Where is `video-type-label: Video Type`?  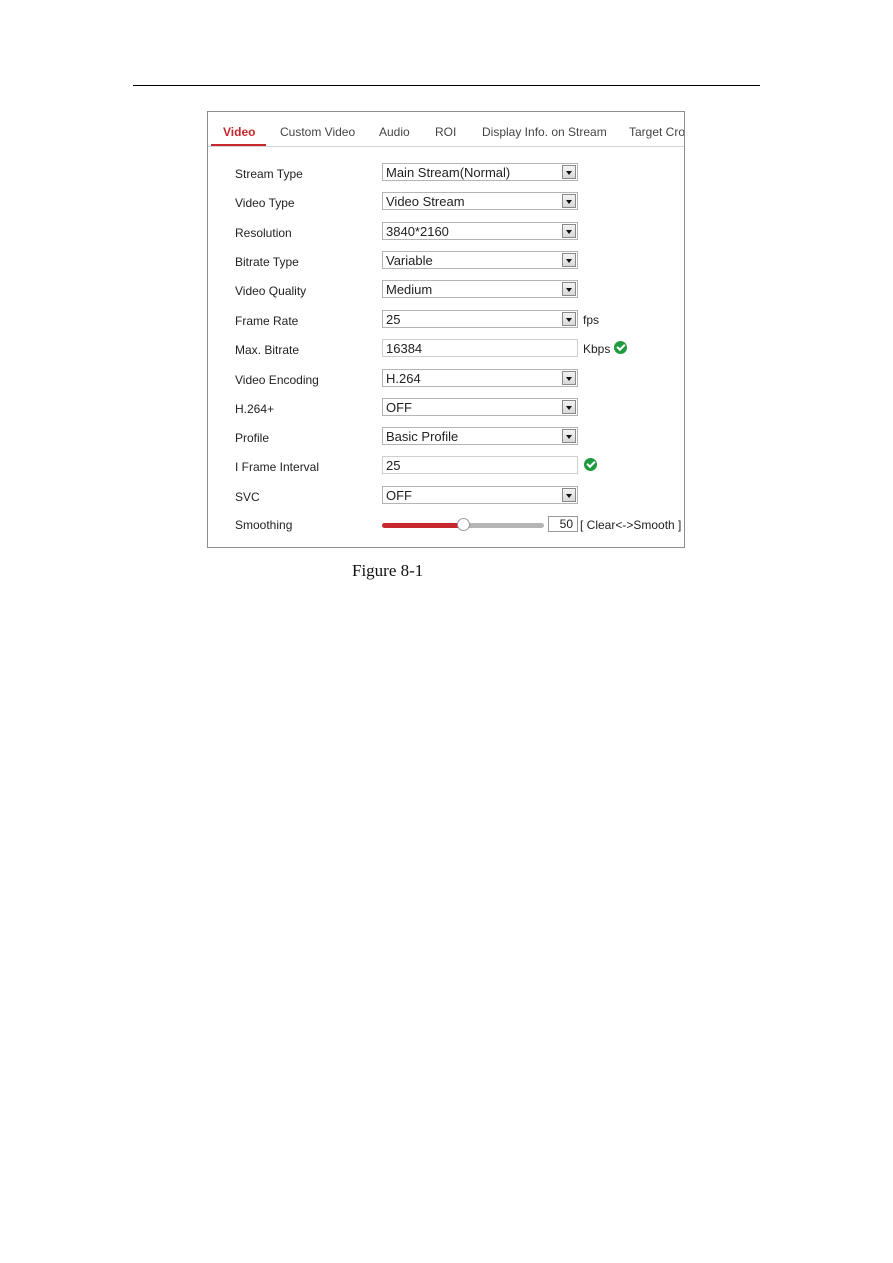
video-type-label: Video Type is located at coordinates (265, 203).